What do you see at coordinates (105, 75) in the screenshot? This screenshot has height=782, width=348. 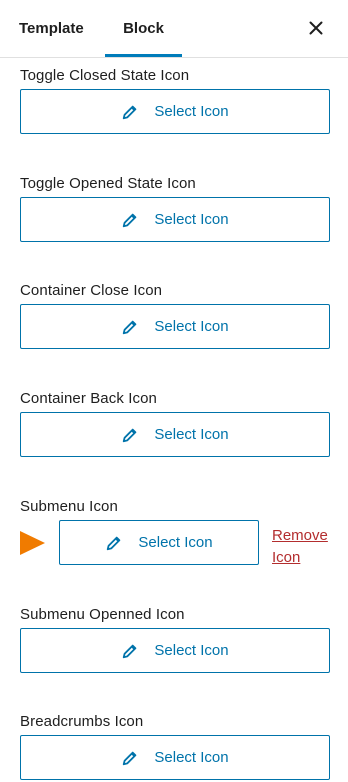 I see `field-label: Toggle Closed State Icon` at bounding box center [105, 75].